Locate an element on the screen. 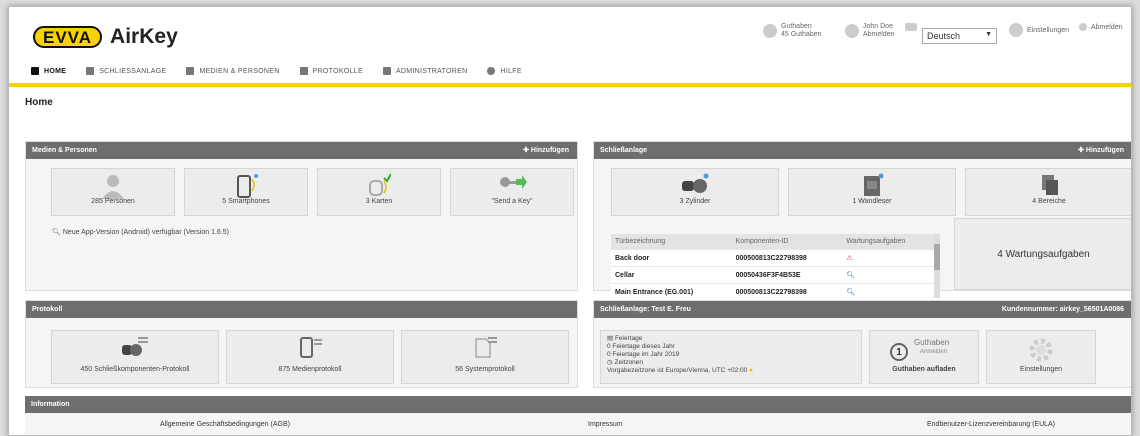 The width and height of the screenshot is (1140, 436). timezone-title-text: Zeitzonen is located at coordinates (629, 362).